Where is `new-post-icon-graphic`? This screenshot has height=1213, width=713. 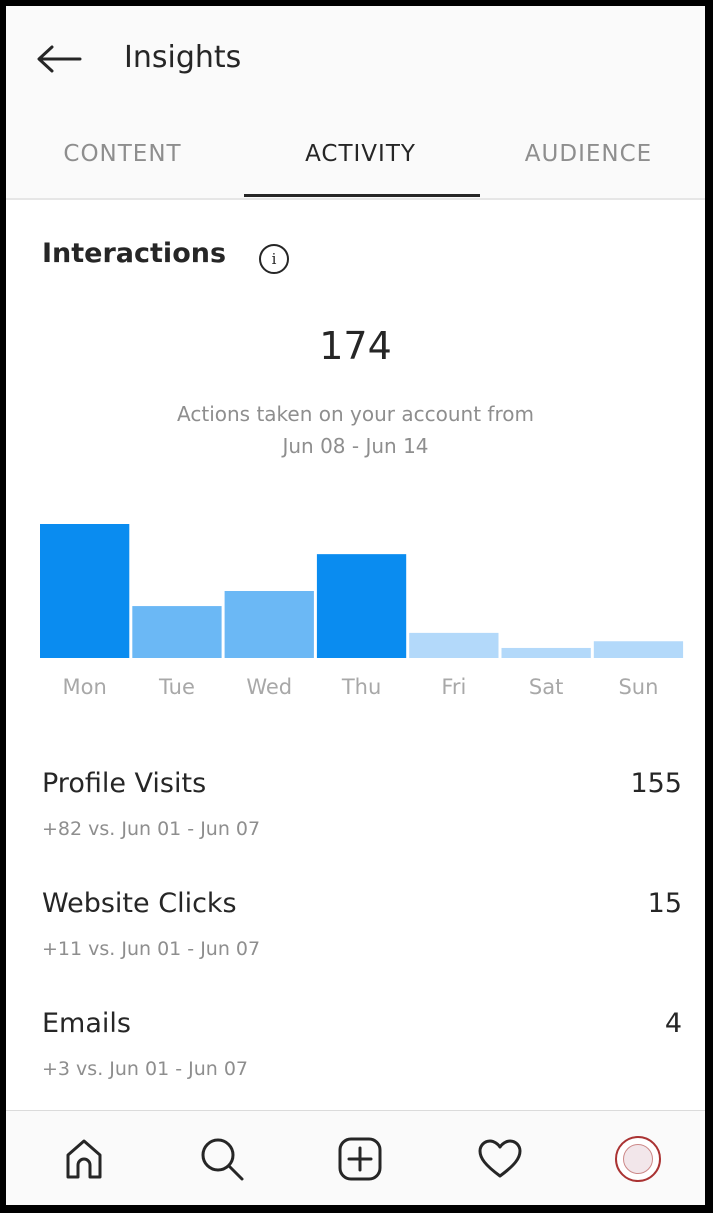
new-post-icon-graphic is located at coordinates (360, 1159).